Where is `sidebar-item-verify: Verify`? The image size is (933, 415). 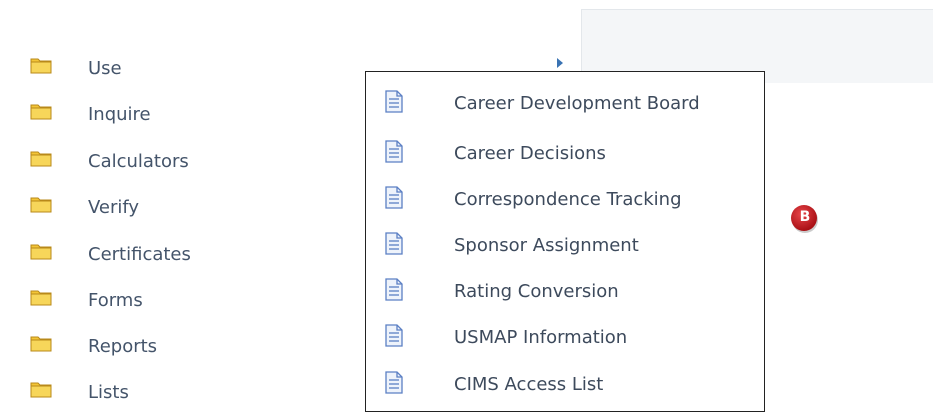 sidebar-item-verify: Verify is located at coordinates (145, 210).